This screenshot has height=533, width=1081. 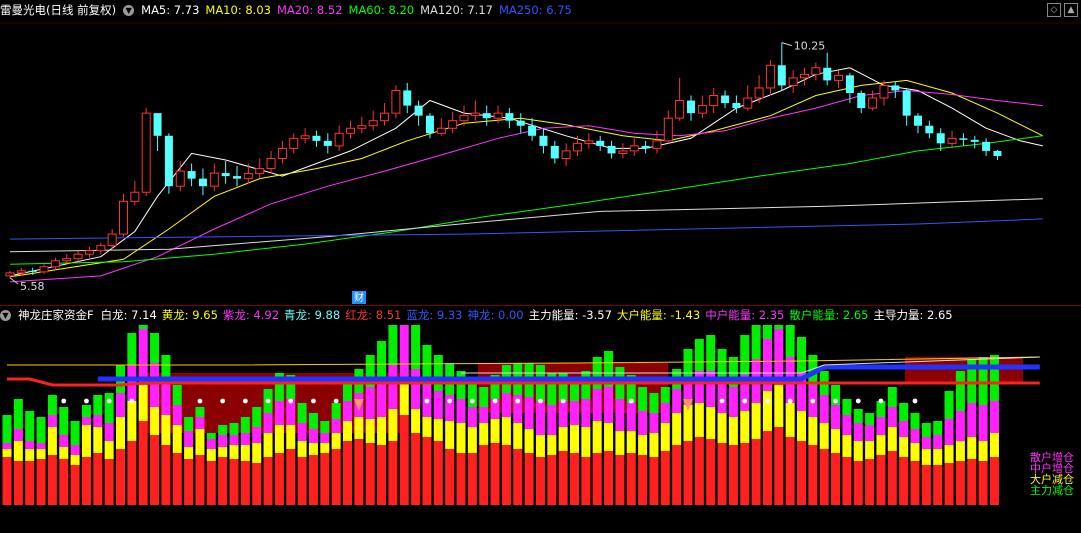 I want to click on expand-icon: ▲, so click(x=1071, y=10).